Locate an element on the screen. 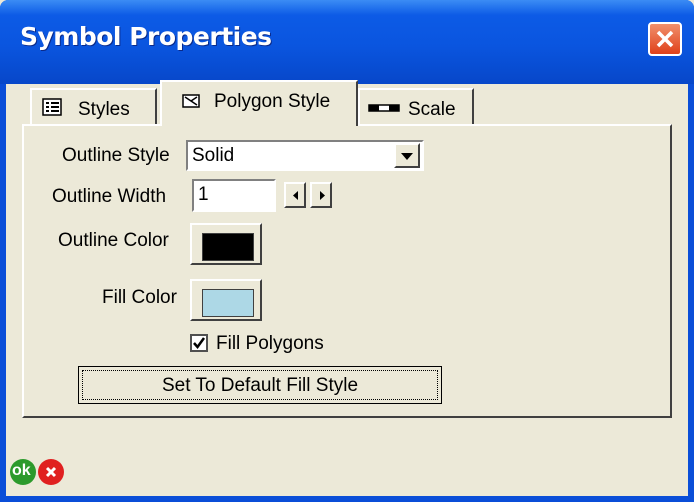 The image size is (694, 502). decrease-width-button is located at coordinates (295, 195).